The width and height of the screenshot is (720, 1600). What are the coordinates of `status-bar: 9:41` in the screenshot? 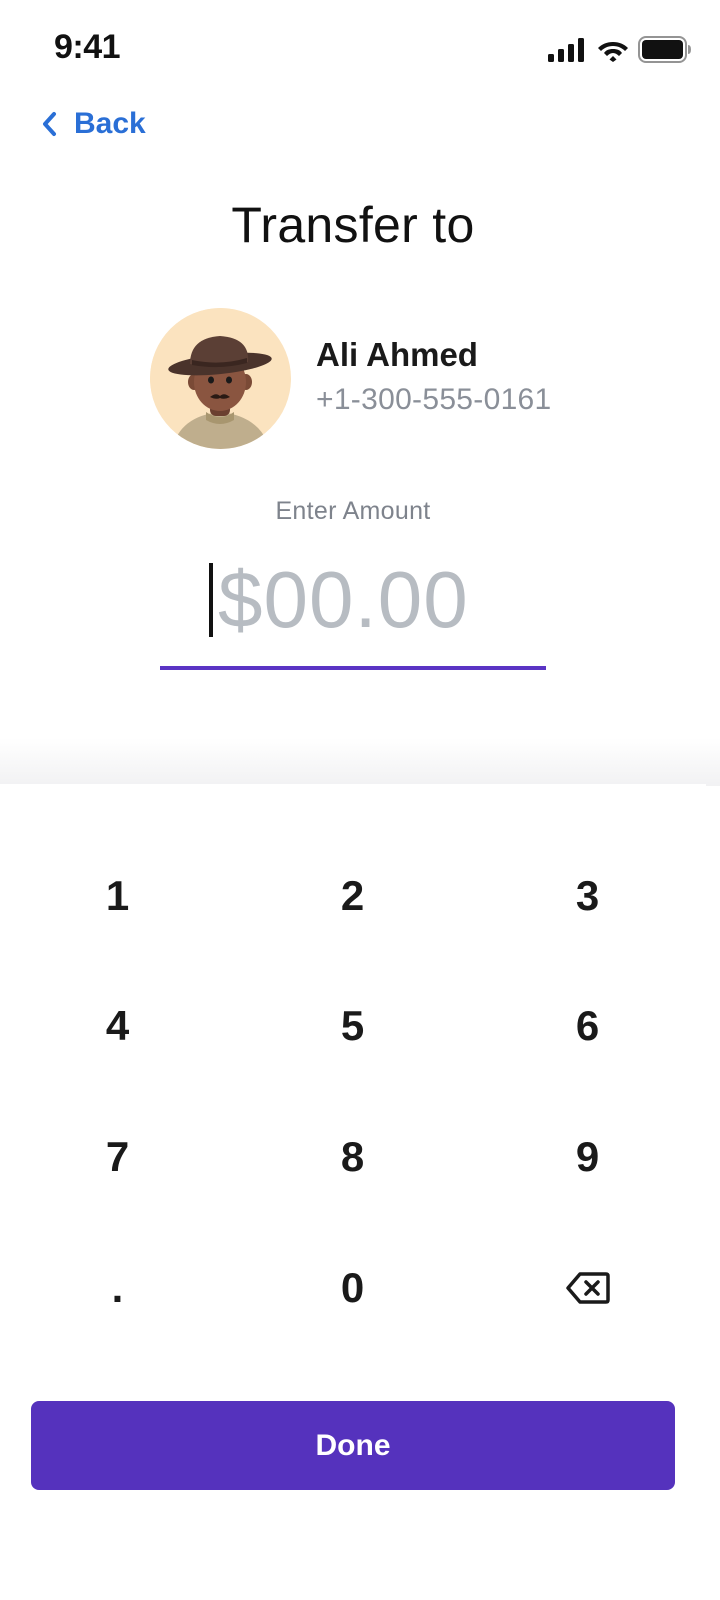 It's located at (360, 50).